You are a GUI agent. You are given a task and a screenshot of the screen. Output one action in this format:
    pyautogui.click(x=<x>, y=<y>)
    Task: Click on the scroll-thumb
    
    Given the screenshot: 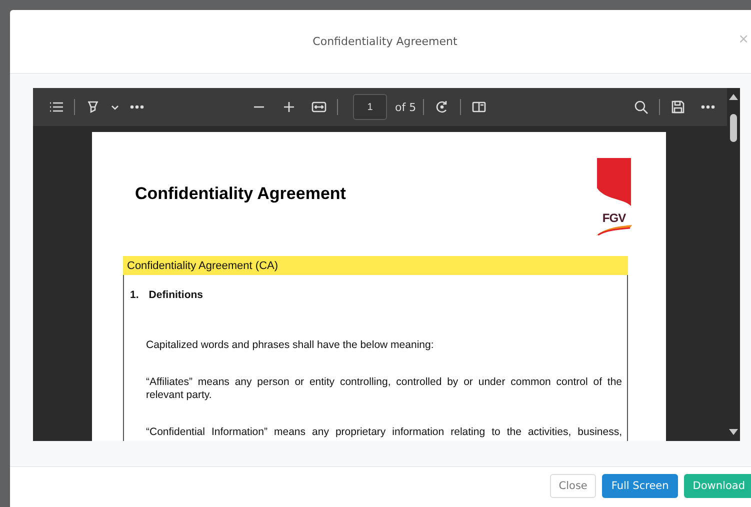 What is the action you would take?
    pyautogui.click(x=733, y=128)
    